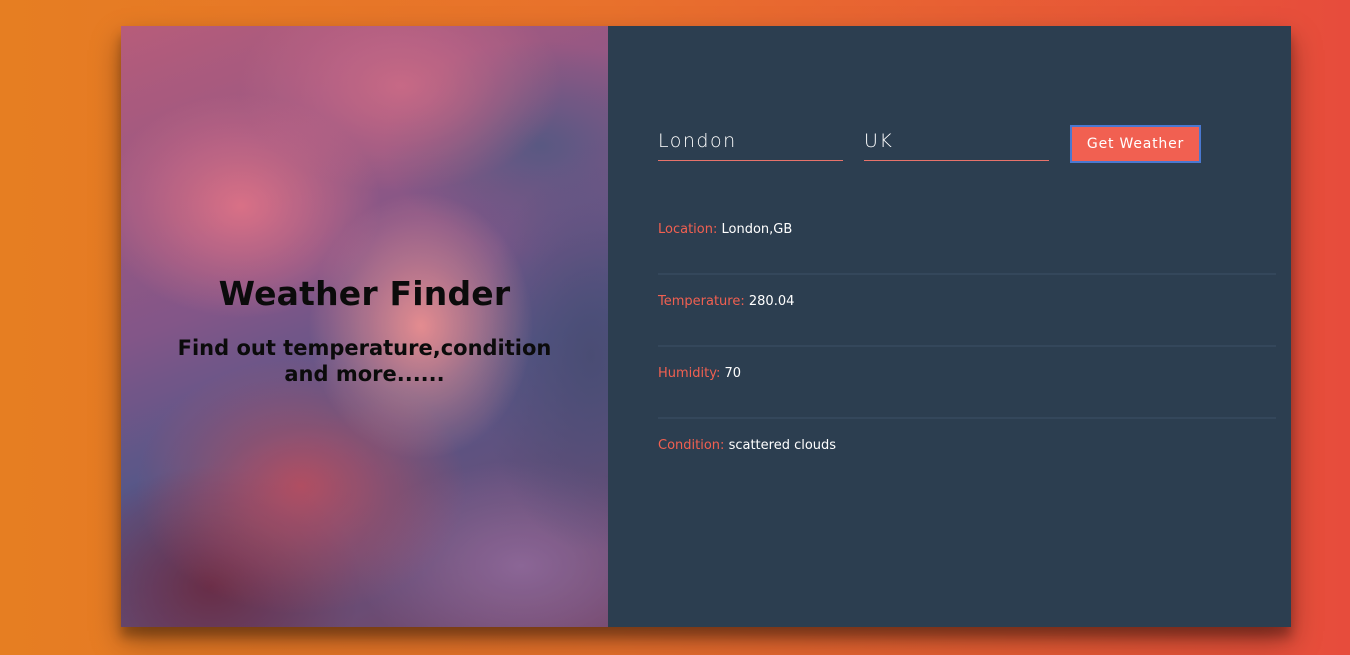 The height and width of the screenshot is (655, 1350). Describe the element at coordinates (967, 311) in the screenshot. I see `temperature-row: Temperature: 280.04` at that location.